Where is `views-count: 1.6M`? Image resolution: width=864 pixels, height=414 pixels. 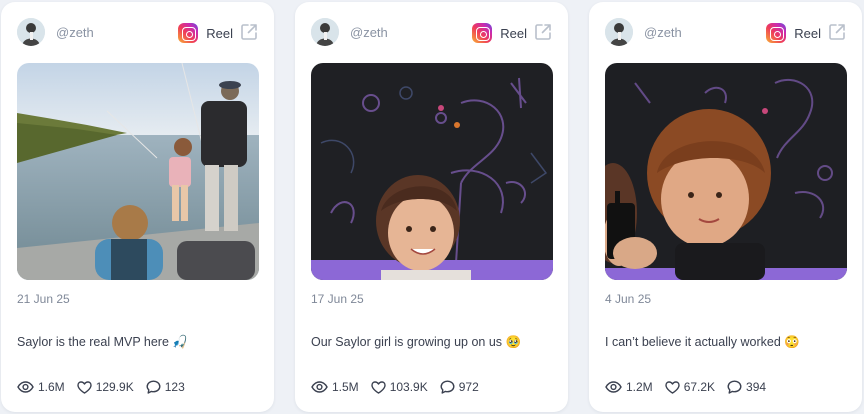 views-count: 1.6M is located at coordinates (51, 387).